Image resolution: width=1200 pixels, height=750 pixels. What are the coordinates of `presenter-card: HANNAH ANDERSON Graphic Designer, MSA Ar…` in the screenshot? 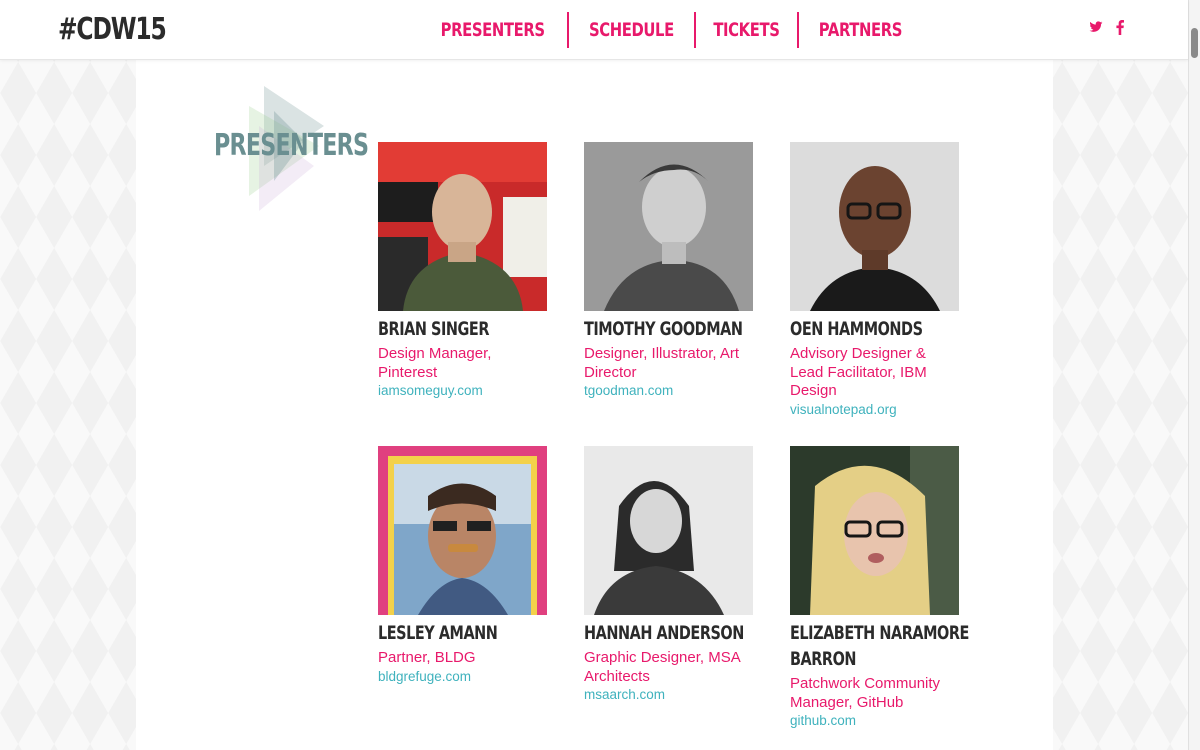 It's located at (673, 575).